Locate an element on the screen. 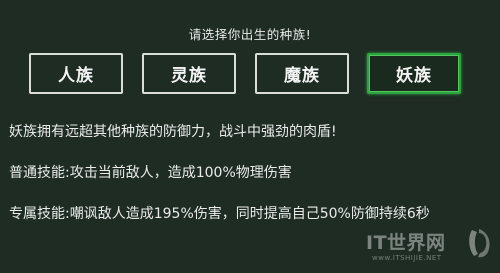  race-label-yao: 妖族 is located at coordinates (414, 76).